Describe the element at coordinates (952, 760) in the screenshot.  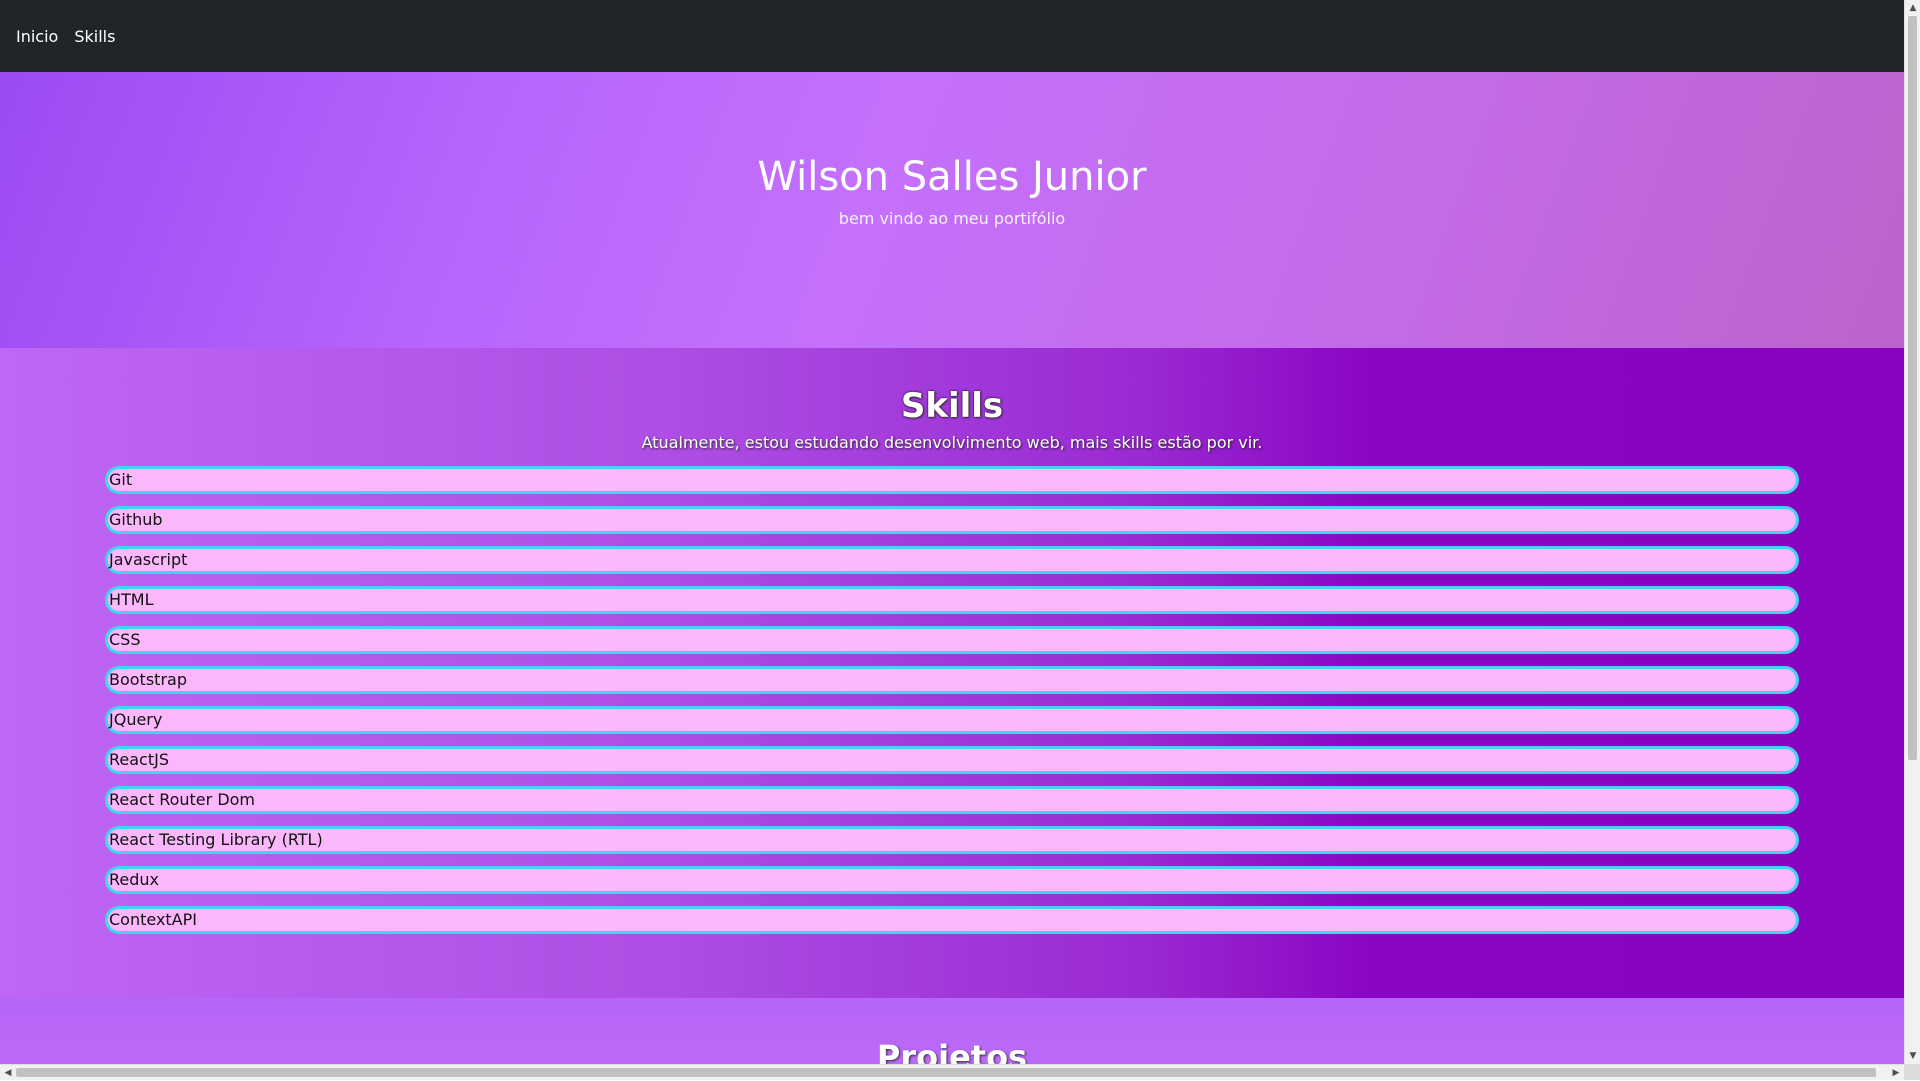
I see `skill-item-reactjs: ReactJS` at that location.